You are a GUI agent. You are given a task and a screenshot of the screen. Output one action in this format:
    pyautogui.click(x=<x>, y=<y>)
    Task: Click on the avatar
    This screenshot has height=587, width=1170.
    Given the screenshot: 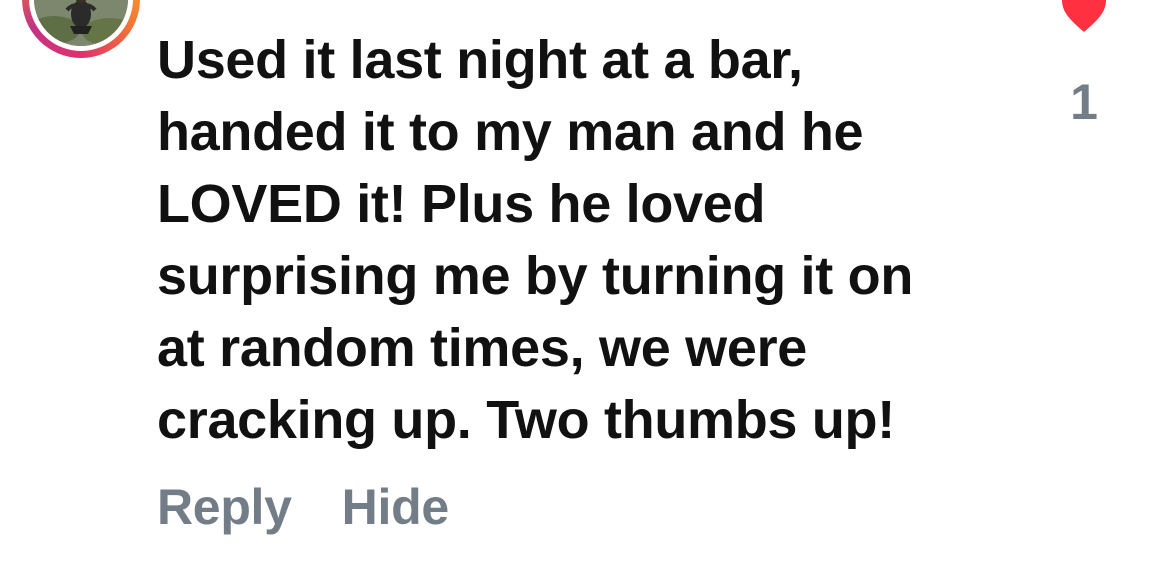 What is the action you would take?
    pyautogui.click(x=81, y=29)
    